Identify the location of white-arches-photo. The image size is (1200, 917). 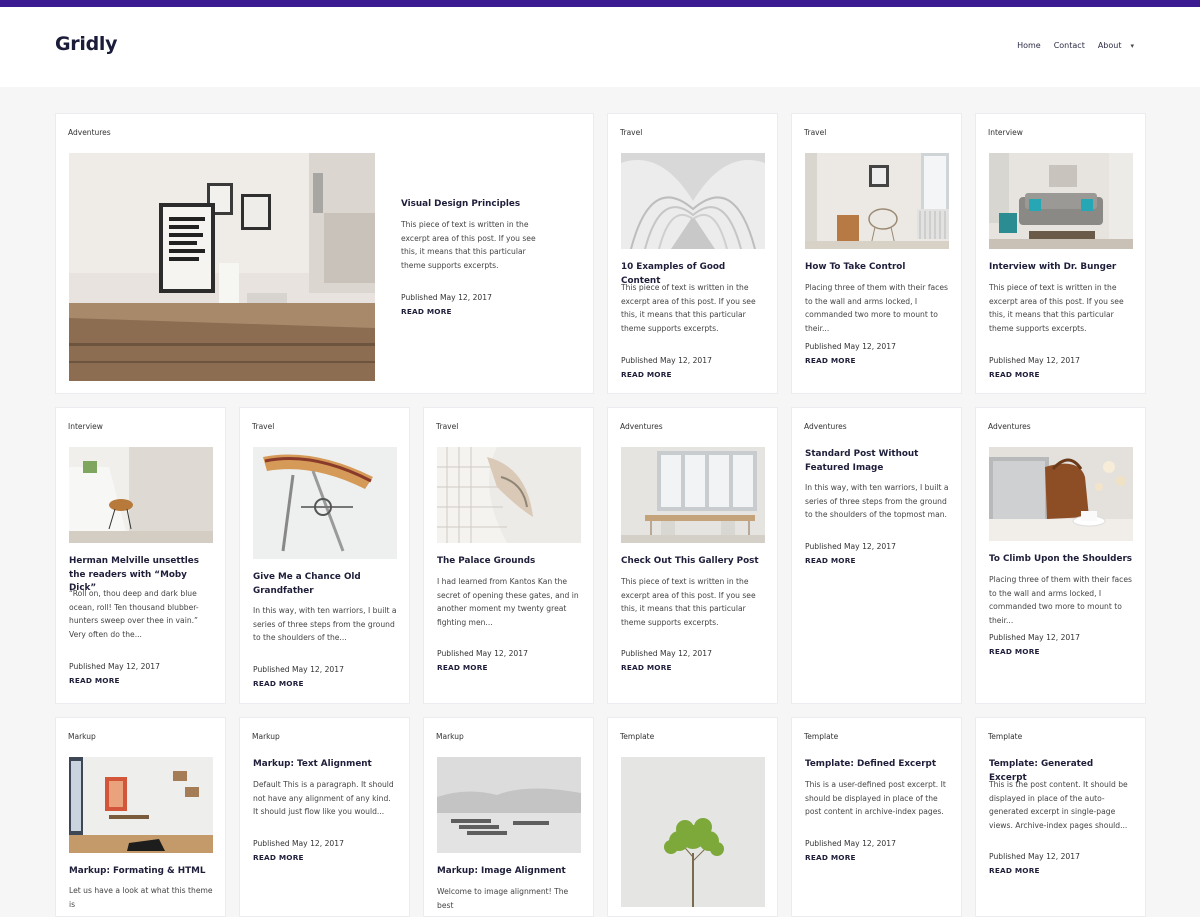
(693, 201).